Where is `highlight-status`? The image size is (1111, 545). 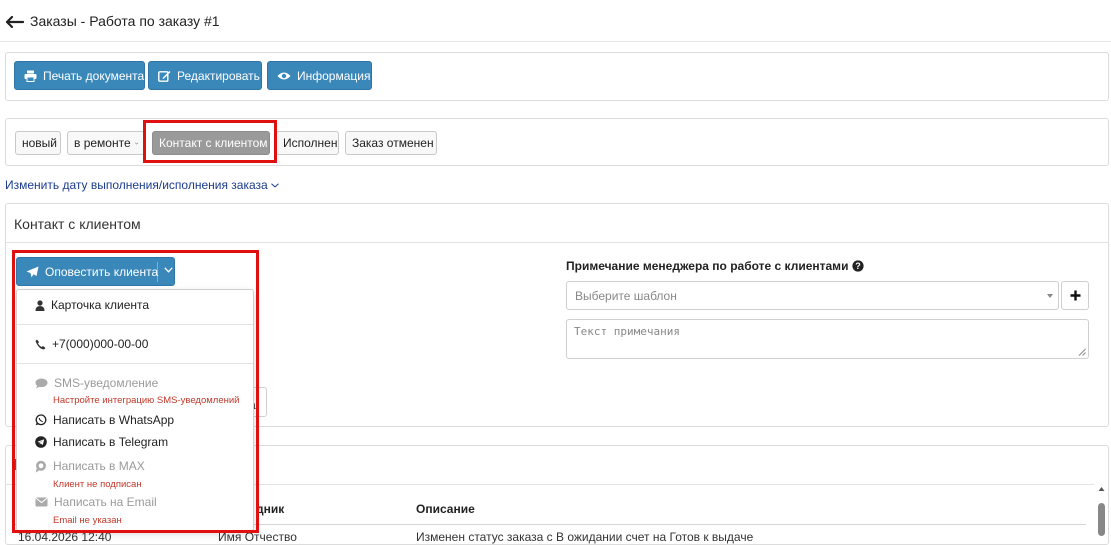
highlight-status is located at coordinates (210, 141).